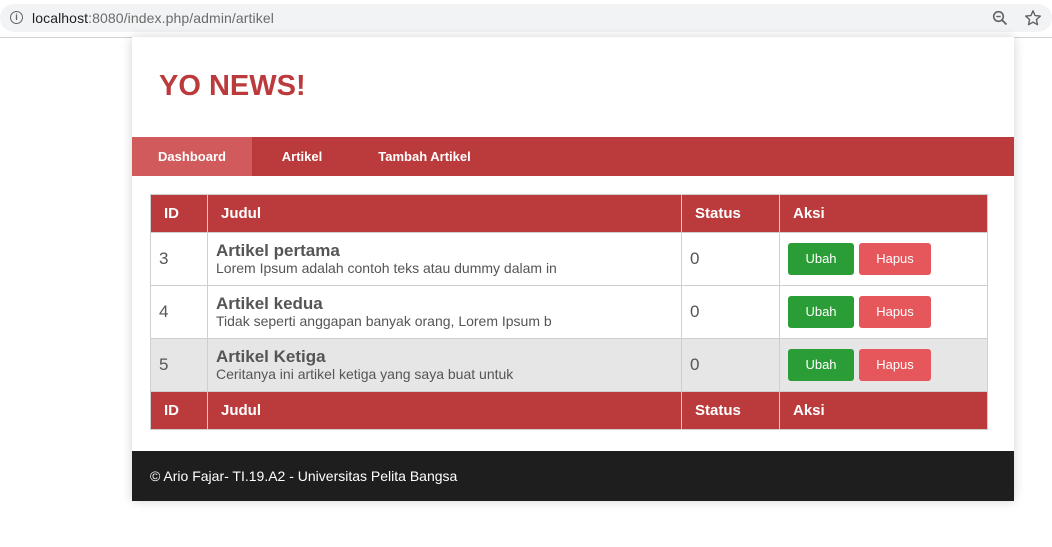 The image size is (1052, 547). I want to click on main-nav: Dashboard Artikel Tambah Artikel, so click(573, 156).